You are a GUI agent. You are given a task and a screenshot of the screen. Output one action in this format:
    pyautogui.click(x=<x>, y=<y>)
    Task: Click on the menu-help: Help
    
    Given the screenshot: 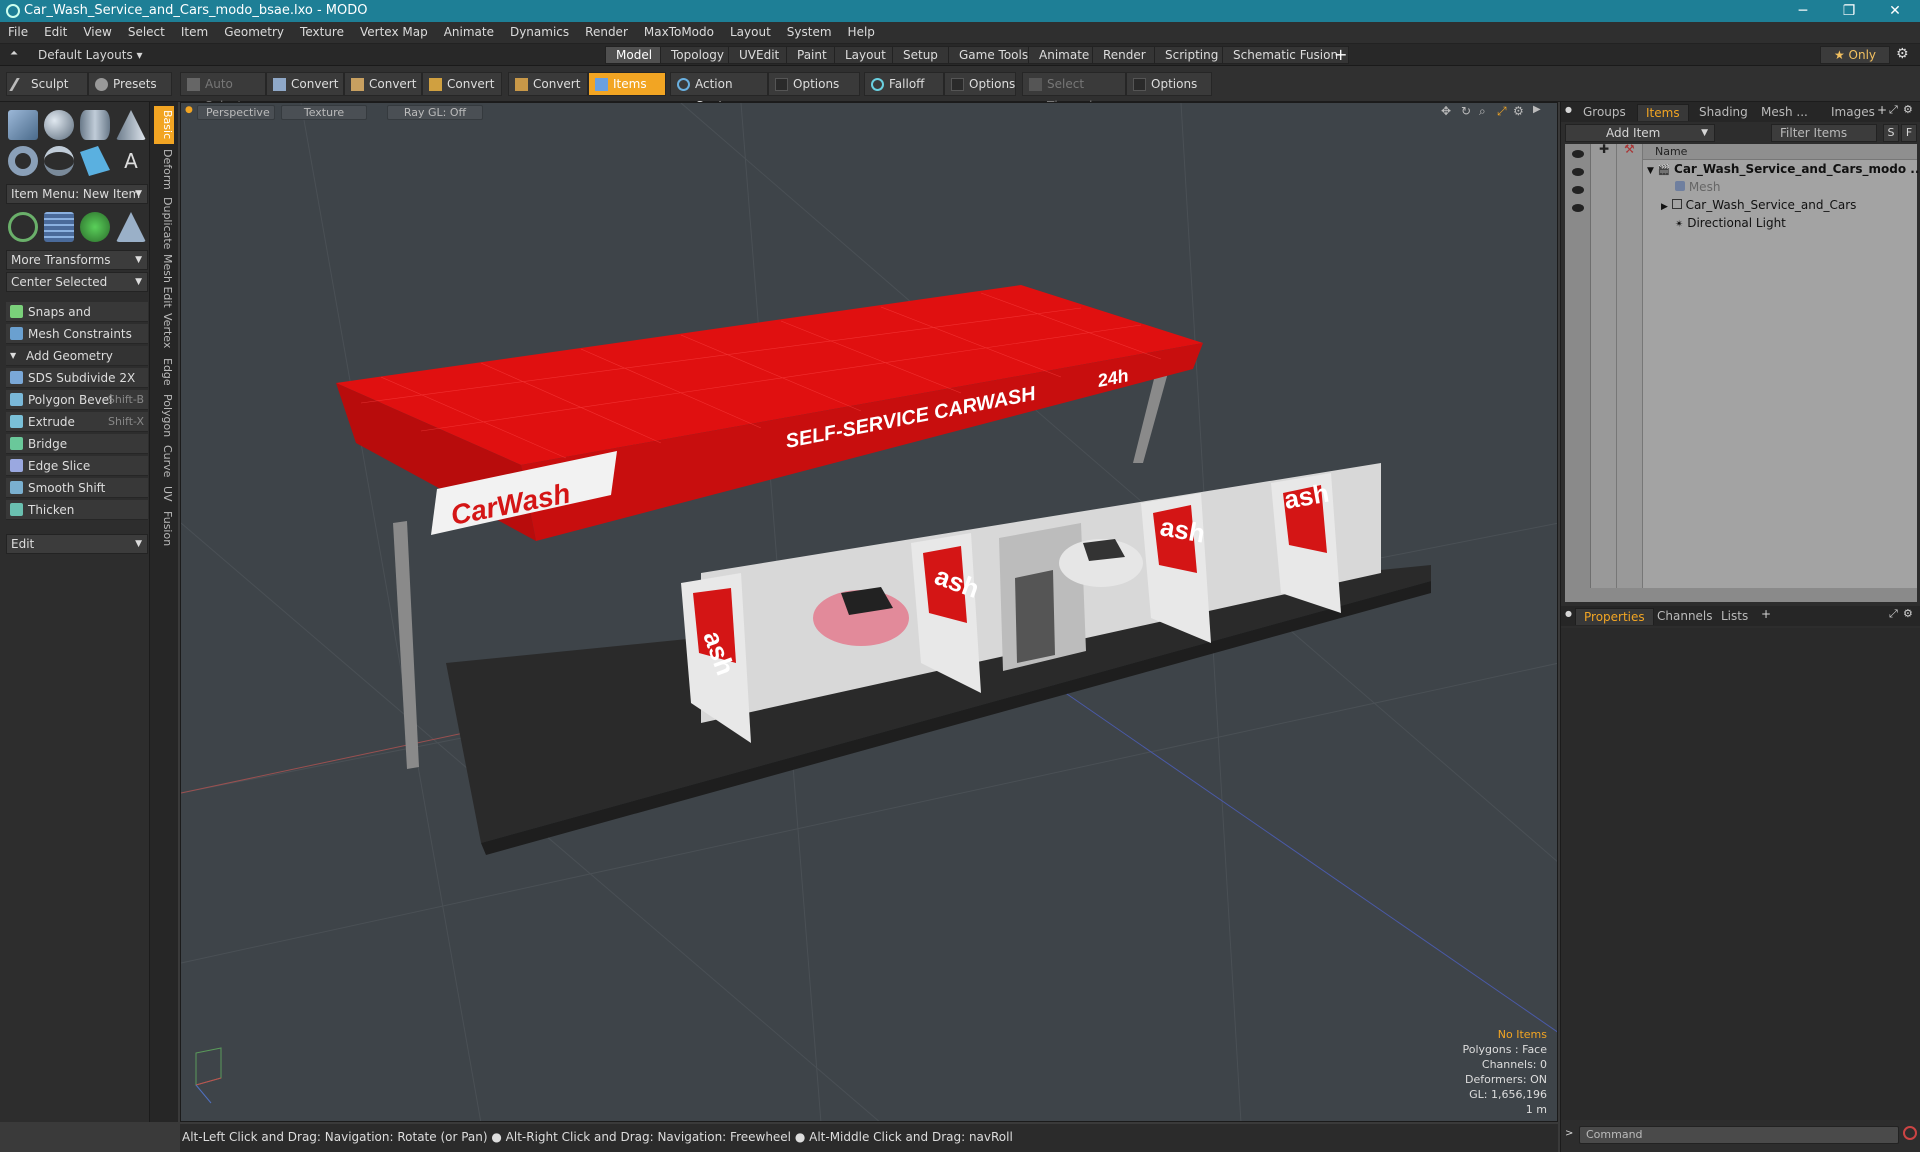 What is the action you would take?
    pyautogui.click(x=861, y=30)
    